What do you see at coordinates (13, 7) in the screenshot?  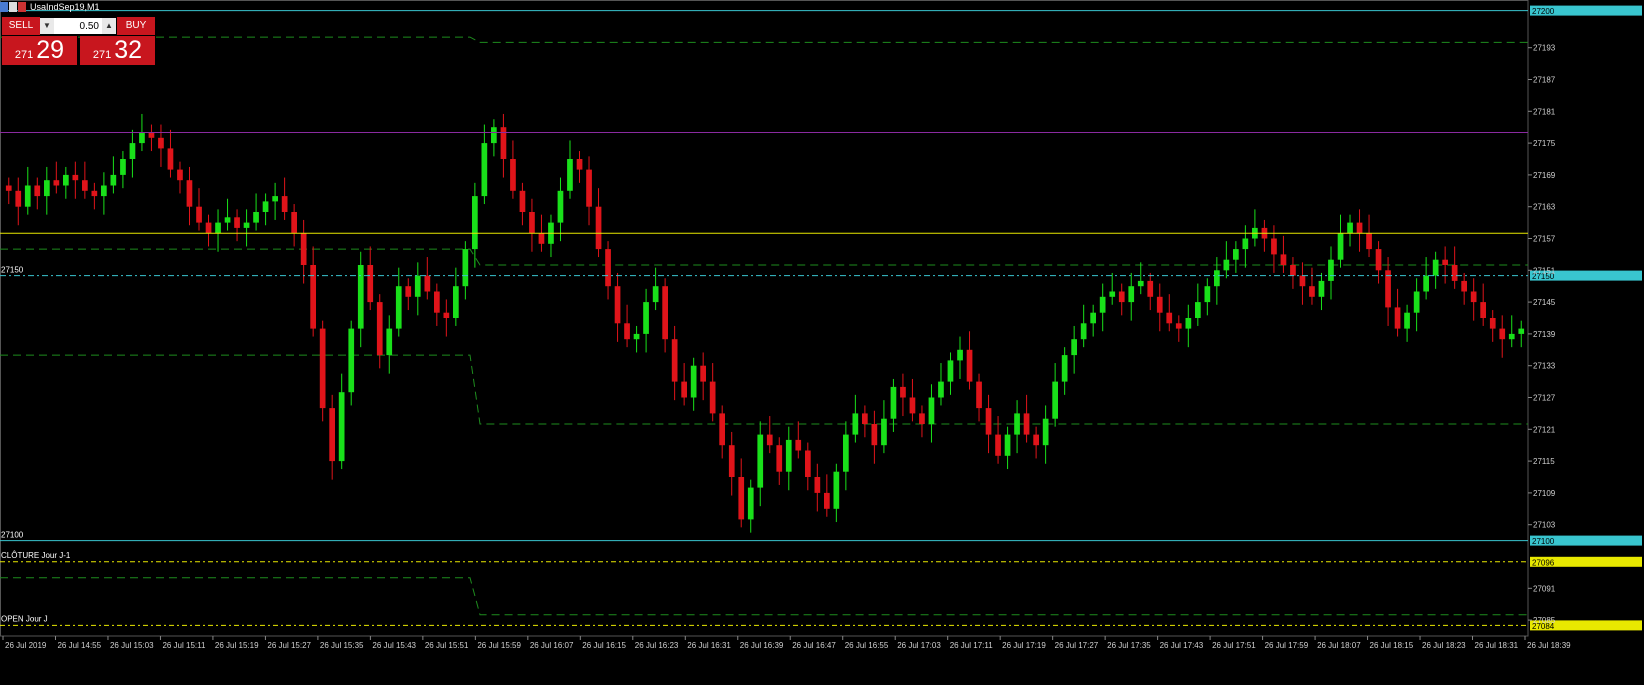 I see `usa-flag-icon` at bounding box center [13, 7].